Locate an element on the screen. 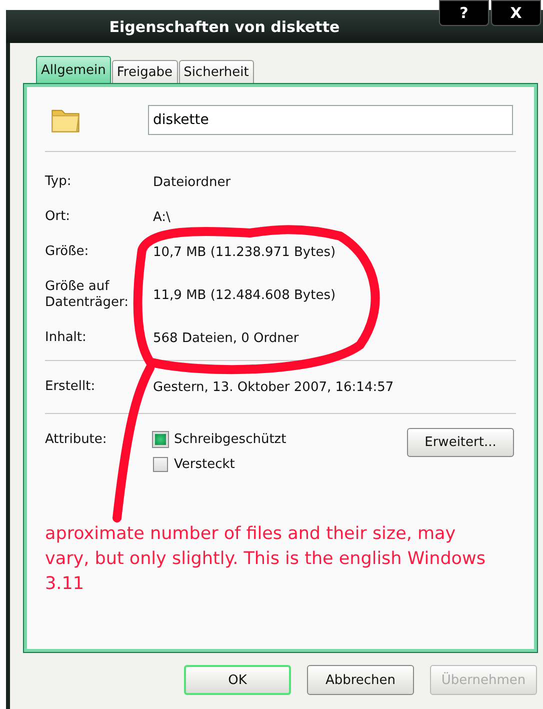 The height and width of the screenshot is (709, 543). help-button: ? is located at coordinates (464, 13).